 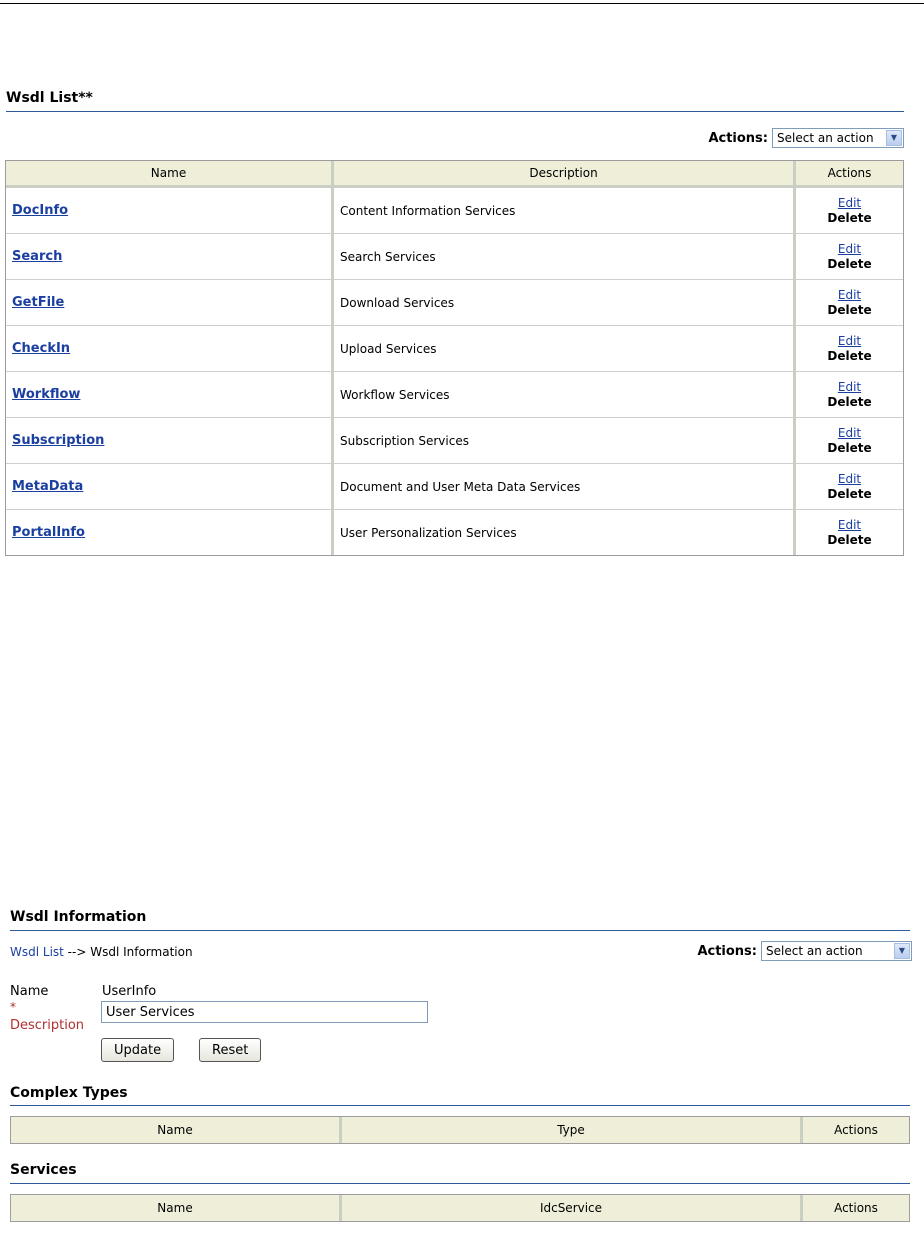 What do you see at coordinates (13, 1007) in the screenshot?
I see `required-marker: *` at bounding box center [13, 1007].